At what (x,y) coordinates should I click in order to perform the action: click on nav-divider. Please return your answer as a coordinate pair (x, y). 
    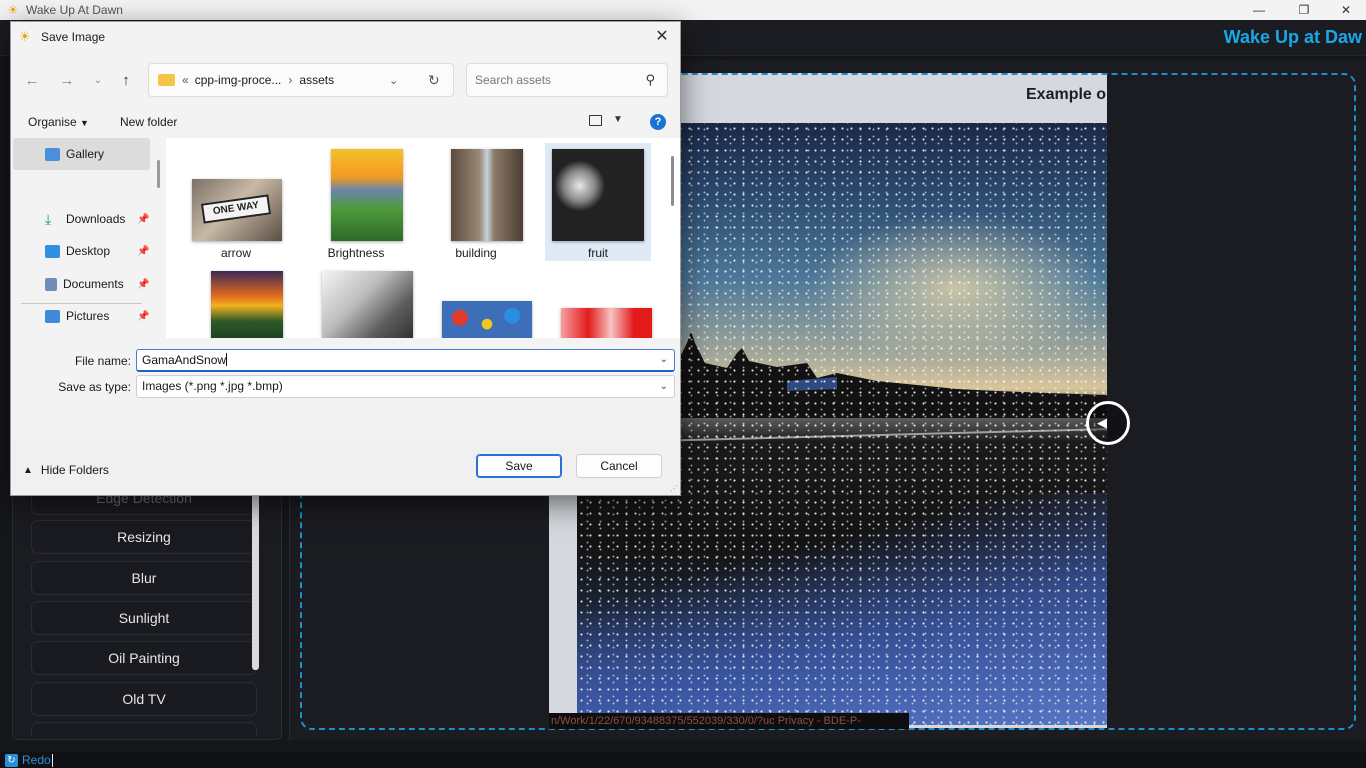
    Looking at the image, I should click on (81, 303).